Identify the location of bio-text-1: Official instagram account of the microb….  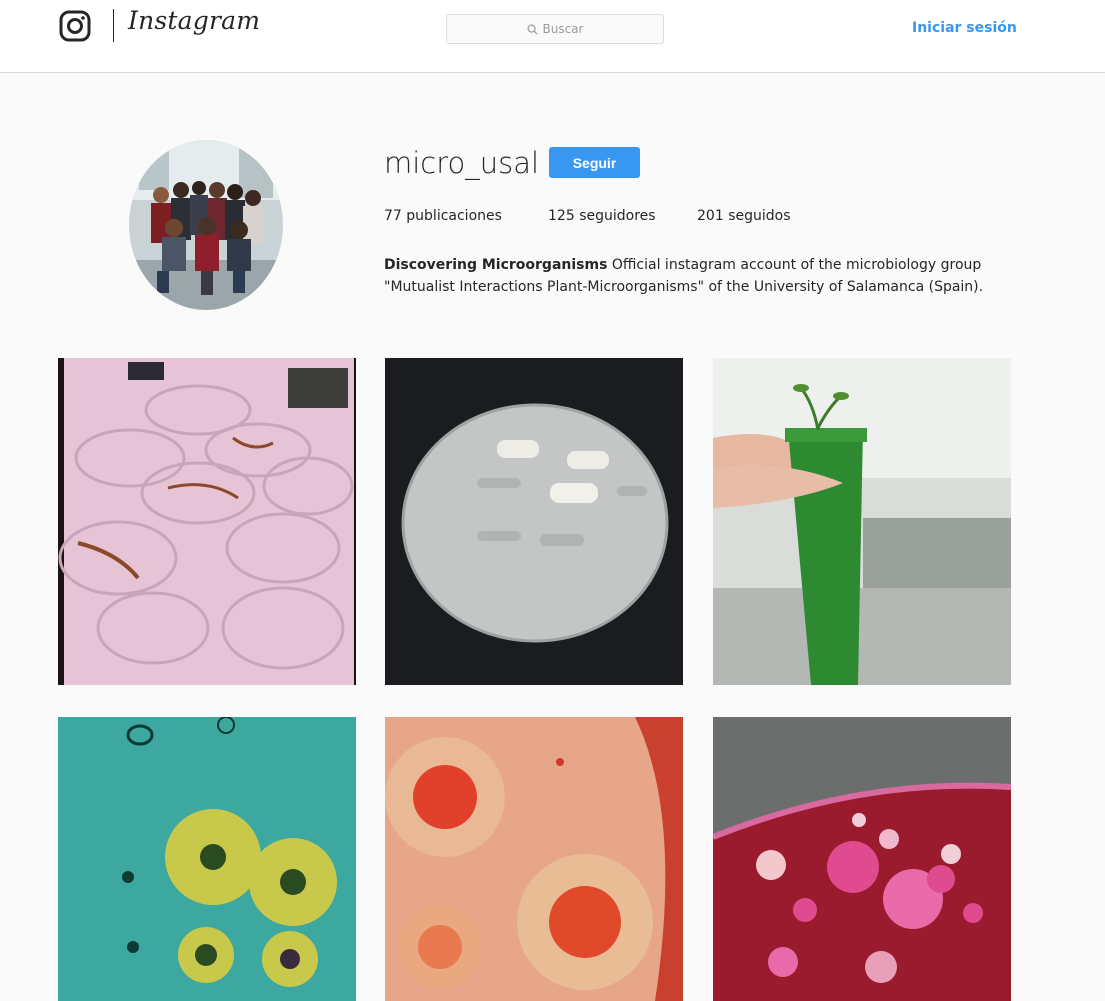
(796, 265).